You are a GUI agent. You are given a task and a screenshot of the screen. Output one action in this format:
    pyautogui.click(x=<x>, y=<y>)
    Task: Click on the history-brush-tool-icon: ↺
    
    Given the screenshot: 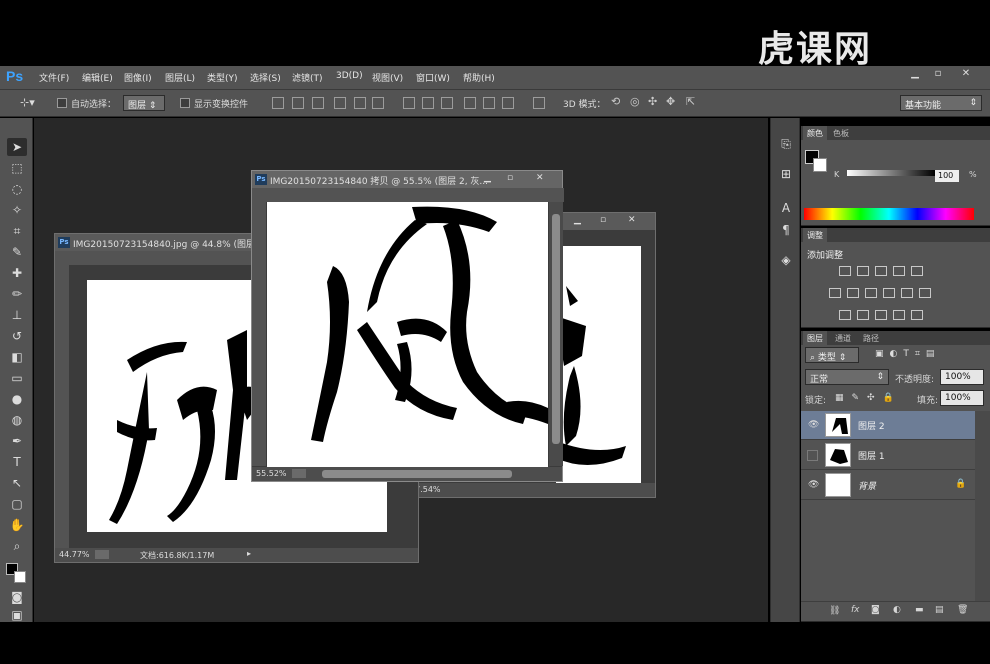 What is the action you would take?
    pyautogui.click(x=17, y=336)
    